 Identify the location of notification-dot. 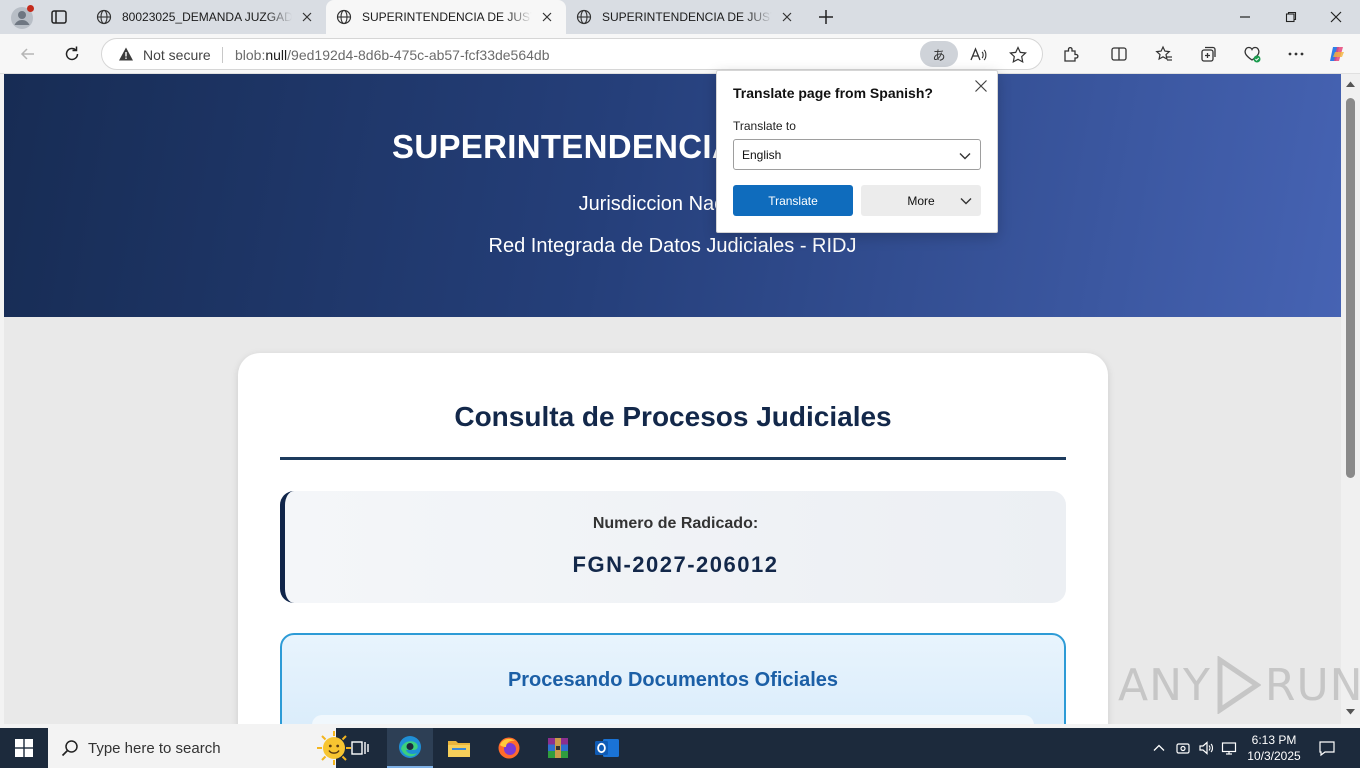
(30, 8).